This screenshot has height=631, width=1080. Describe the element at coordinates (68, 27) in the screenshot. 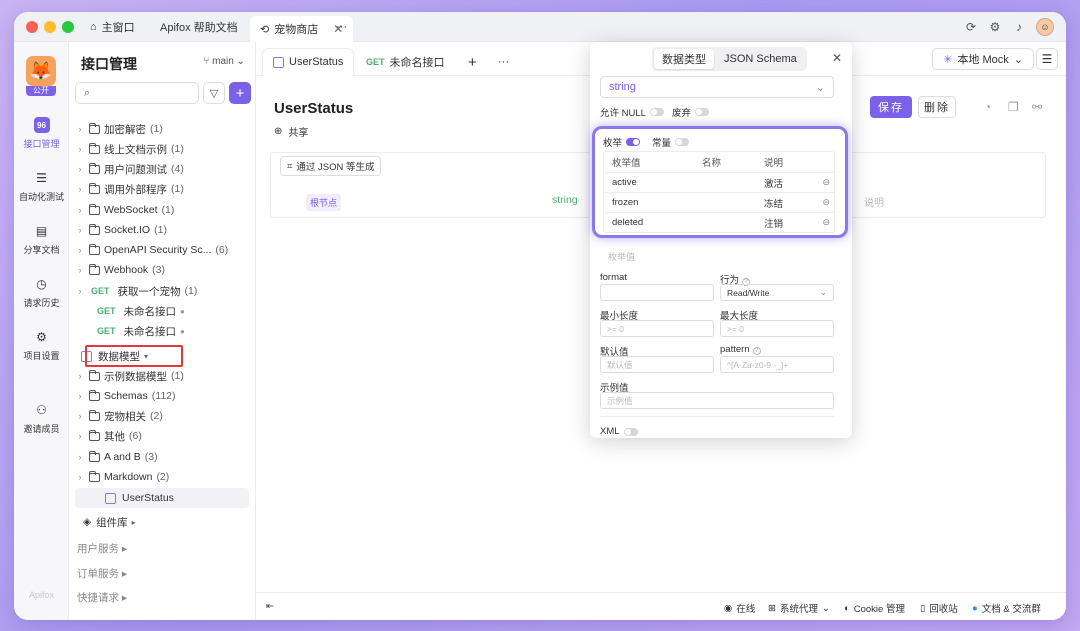

I see `maximize-window-button` at that location.